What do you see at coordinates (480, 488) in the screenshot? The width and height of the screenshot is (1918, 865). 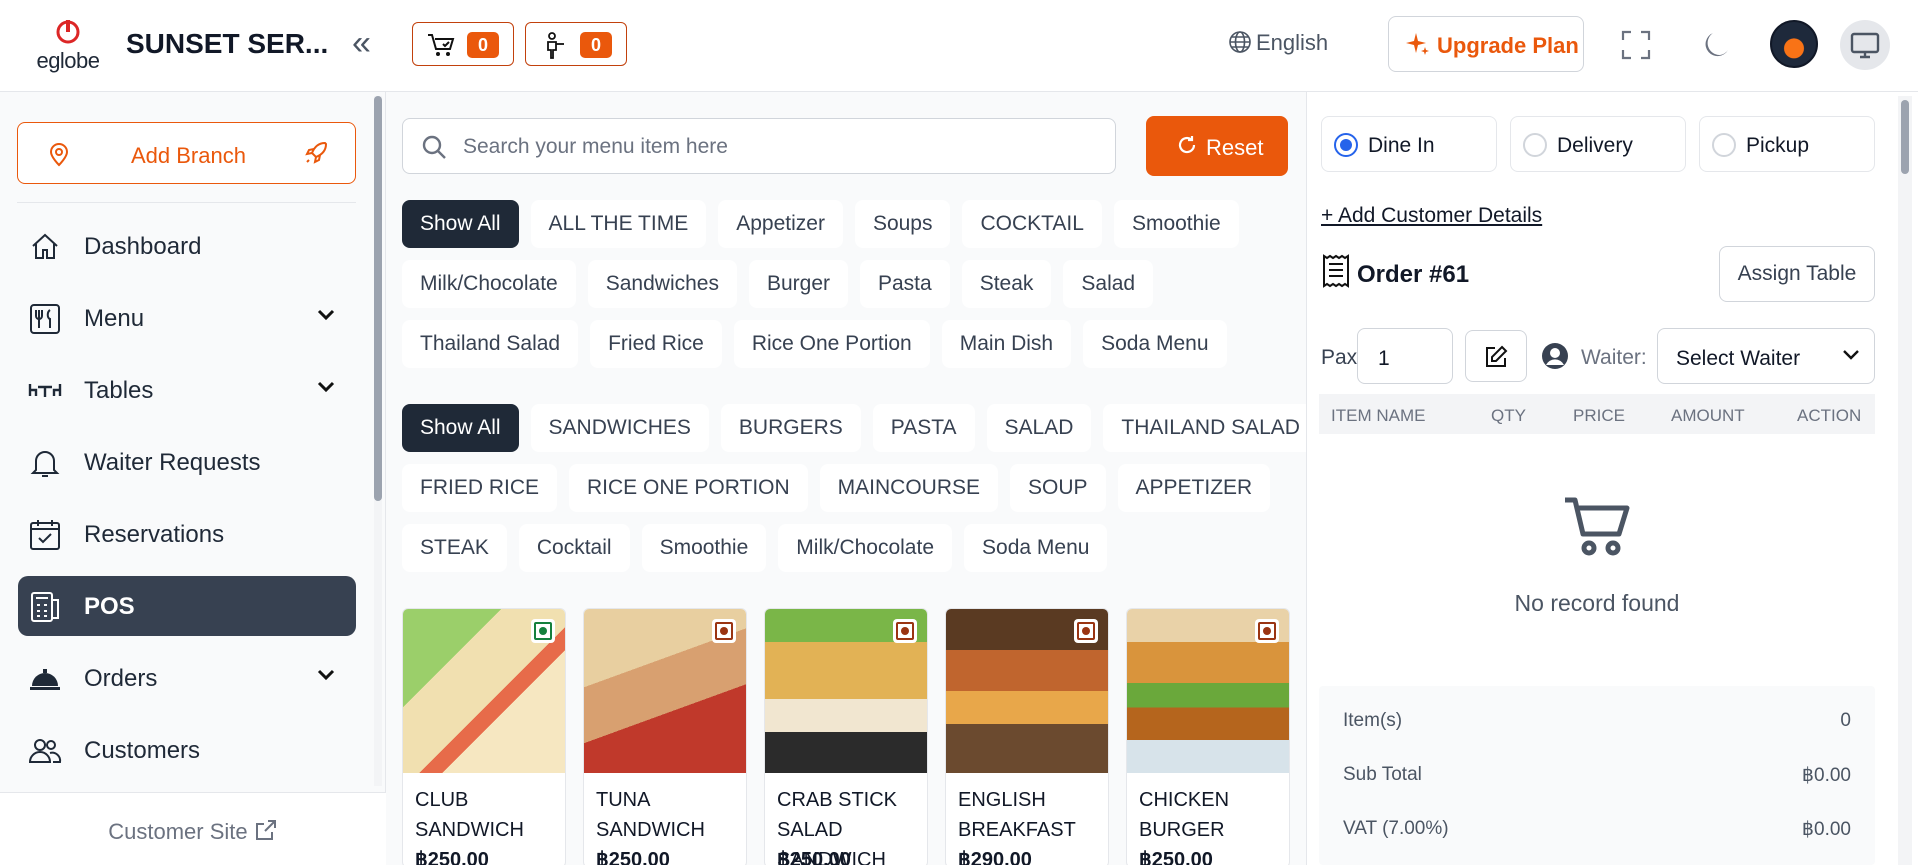 I see `category-chip: FRIED RICE` at bounding box center [480, 488].